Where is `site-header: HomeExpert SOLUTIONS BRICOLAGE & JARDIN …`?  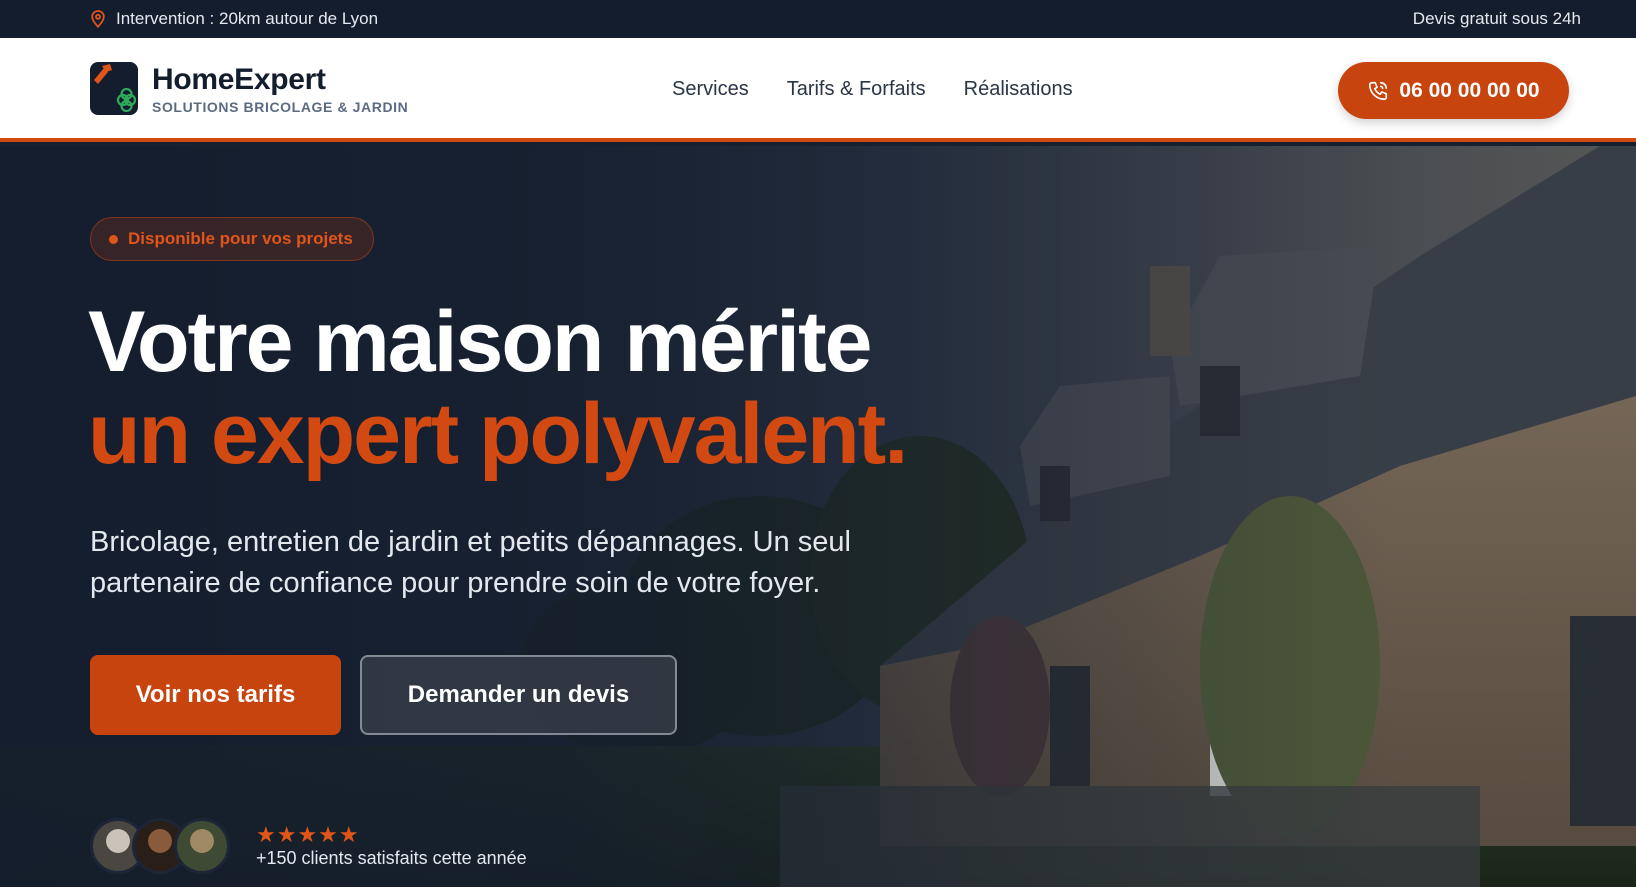
site-header: HomeExpert SOLUTIONS BRICOLAGE & JARDIN … is located at coordinates (818, 90).